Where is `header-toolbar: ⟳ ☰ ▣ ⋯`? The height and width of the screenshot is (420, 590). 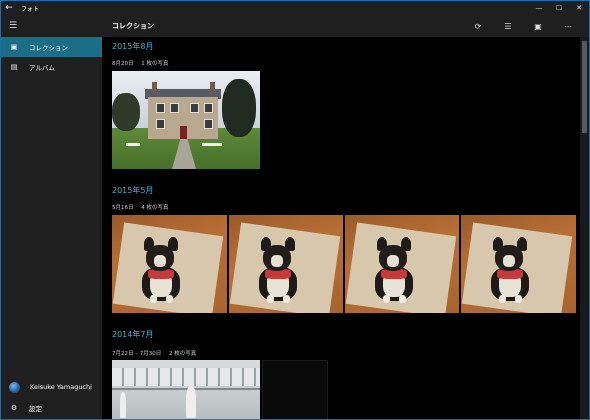
header-toolbar: ⟳ ☰ ▣ ⋯ is located at coordinates (523, 26).